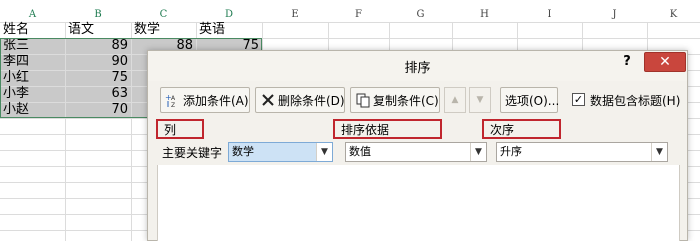 The height and width of the screenshot is (241, 700). I want to click on delete-condition-label: 删除条件(D), so click(311, 100).